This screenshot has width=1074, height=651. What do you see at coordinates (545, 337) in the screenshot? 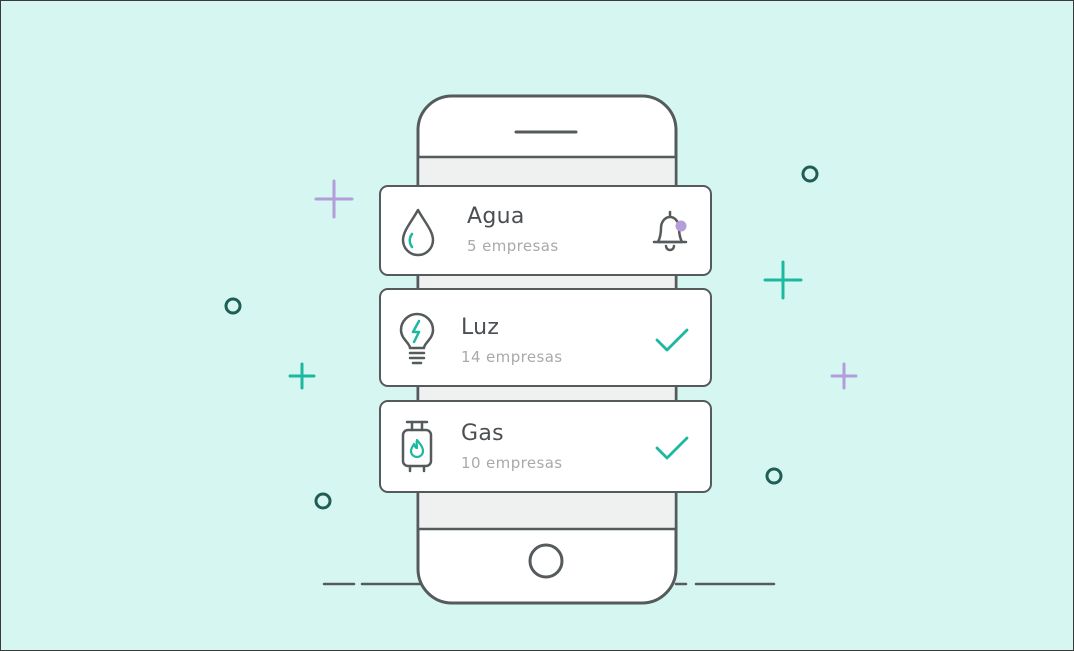
I see `service-card-luz: Luz 14 empresas` at bounding box center [545, 337].